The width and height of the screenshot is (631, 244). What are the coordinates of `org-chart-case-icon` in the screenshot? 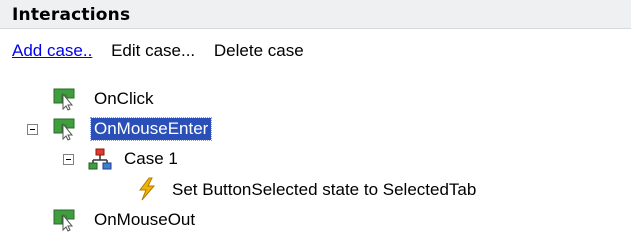 It's located at (100, 159).